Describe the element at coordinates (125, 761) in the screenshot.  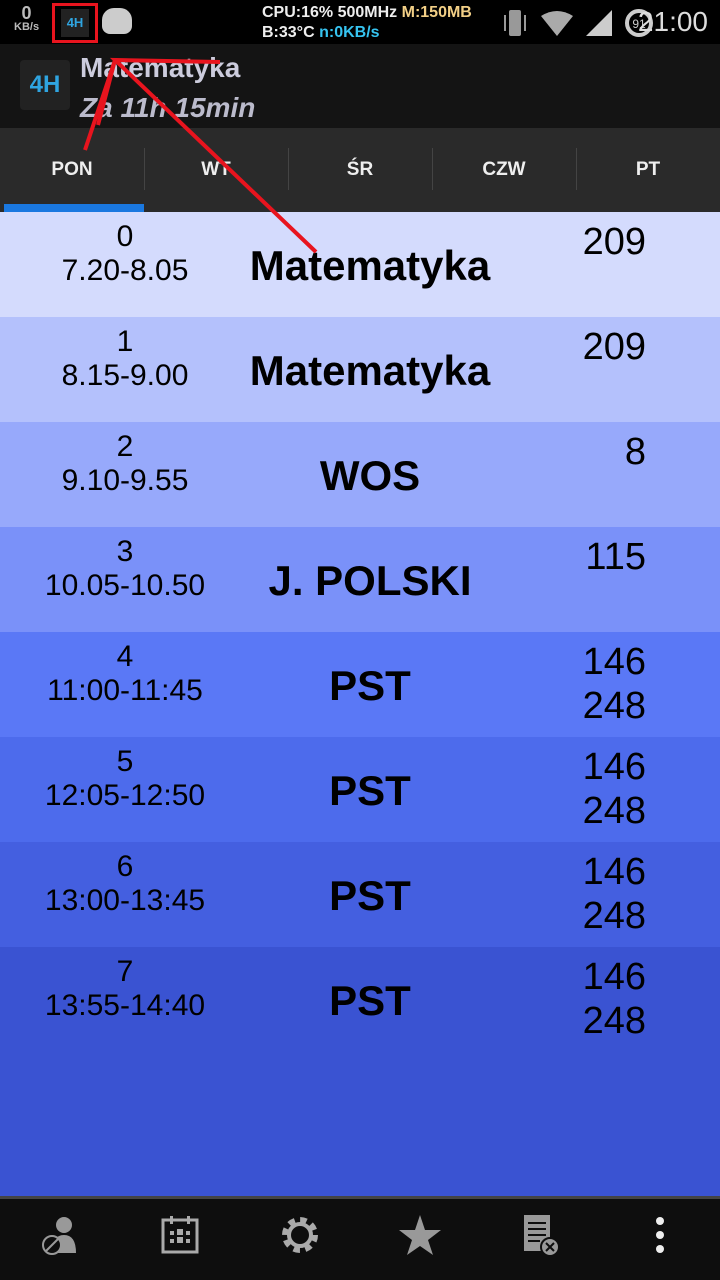
I see `lesson-number: 5` at that location.